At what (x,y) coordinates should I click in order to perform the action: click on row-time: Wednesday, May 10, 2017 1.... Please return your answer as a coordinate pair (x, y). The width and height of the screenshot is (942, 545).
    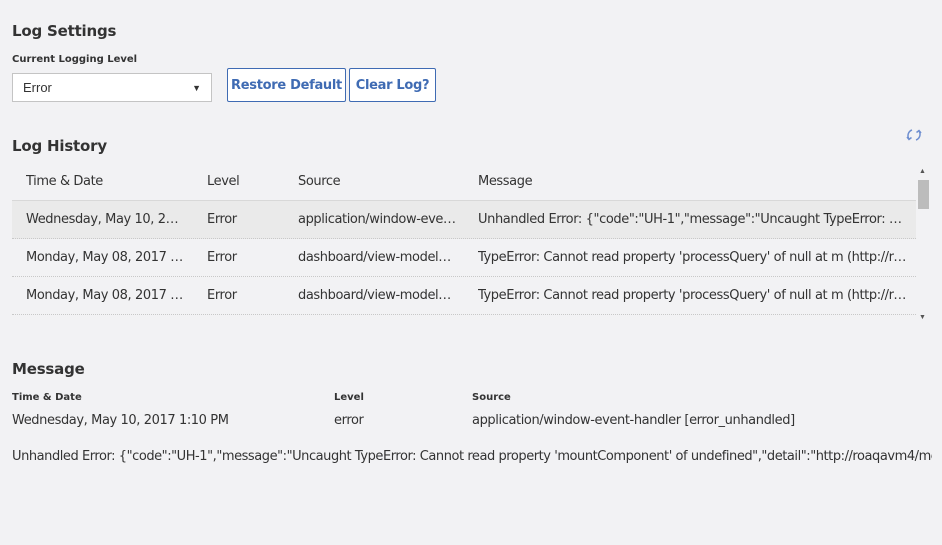
    Looking at the image, I should click on (106, 219).